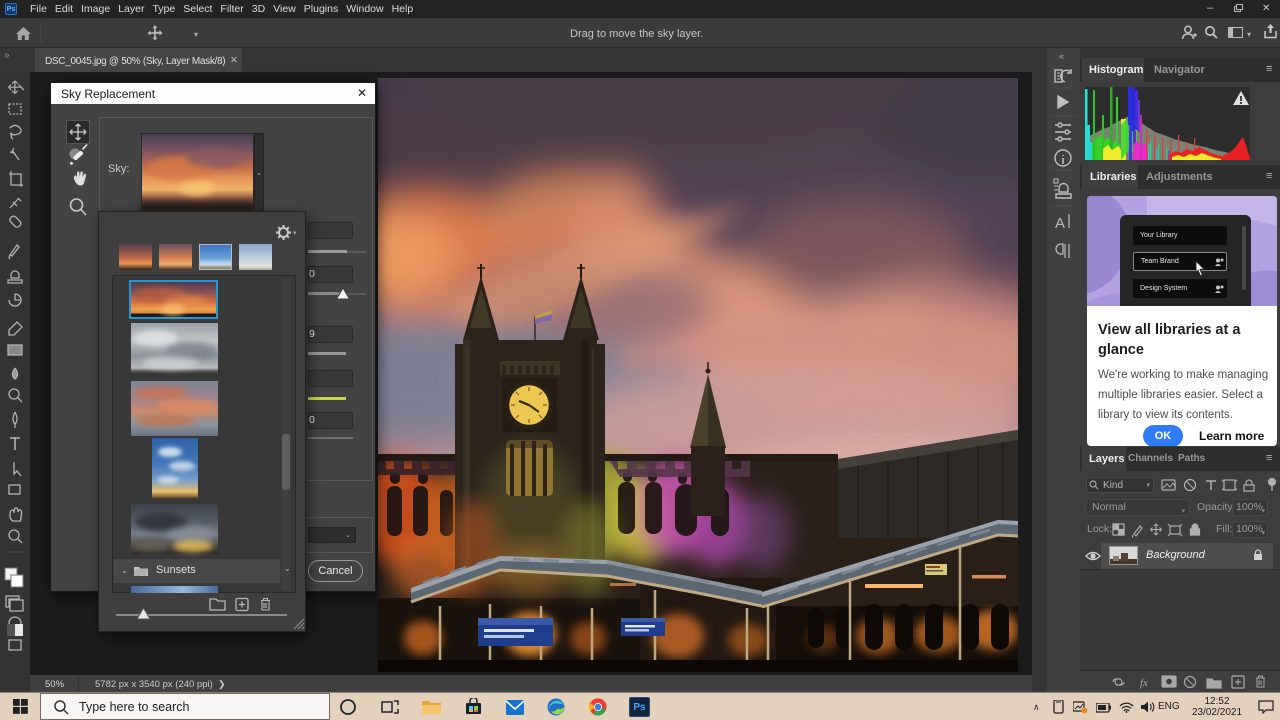 The image size is (1280, 720). I want to click on svg-text: A, so click(1060, 223).